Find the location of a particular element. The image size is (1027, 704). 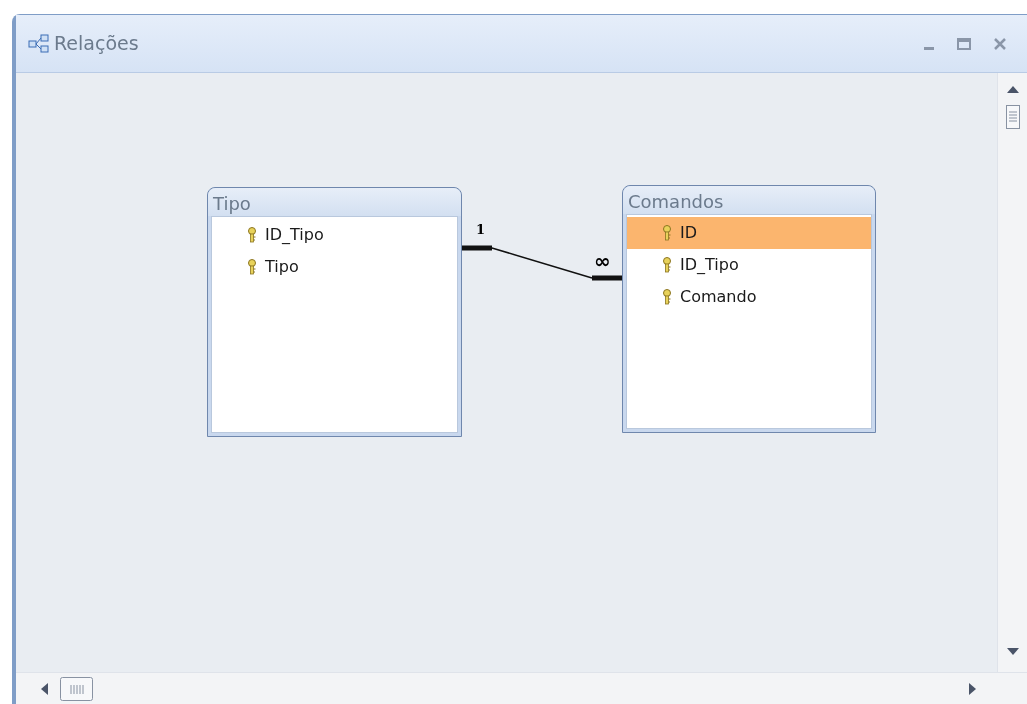

down-arrow-icon is located at coordinates (1012, 652).